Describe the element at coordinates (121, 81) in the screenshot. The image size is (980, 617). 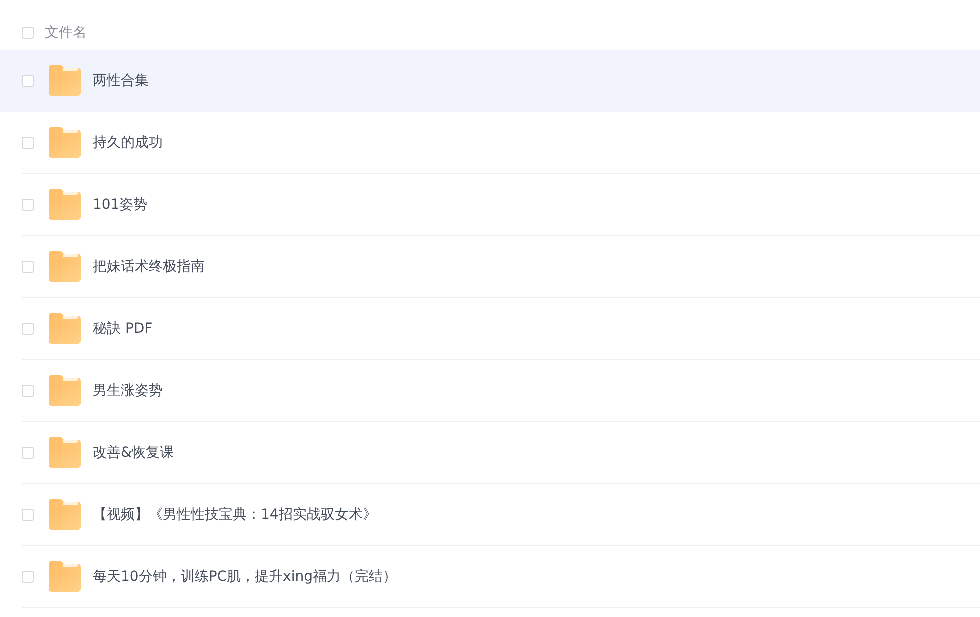
I see `file-name: 两性合集` at that location.